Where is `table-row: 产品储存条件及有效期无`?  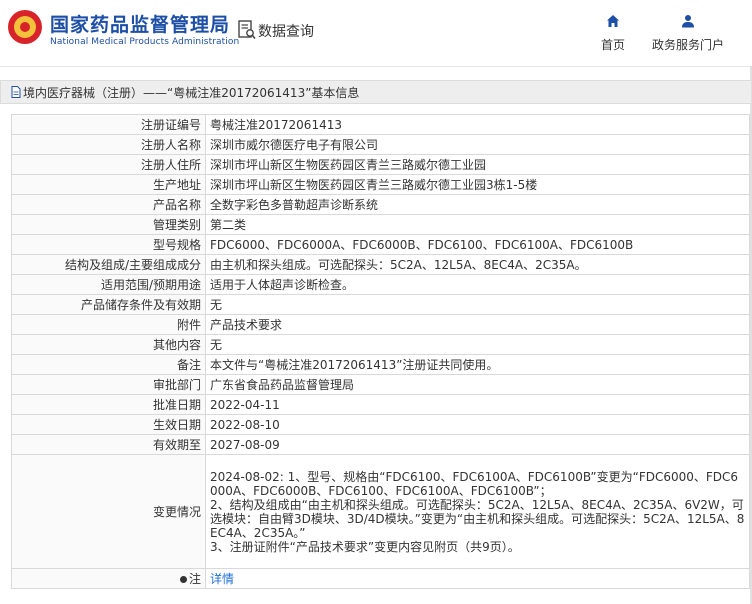 table-row: 产品储存条件及有效期无 is located at coordinates (380, 304).